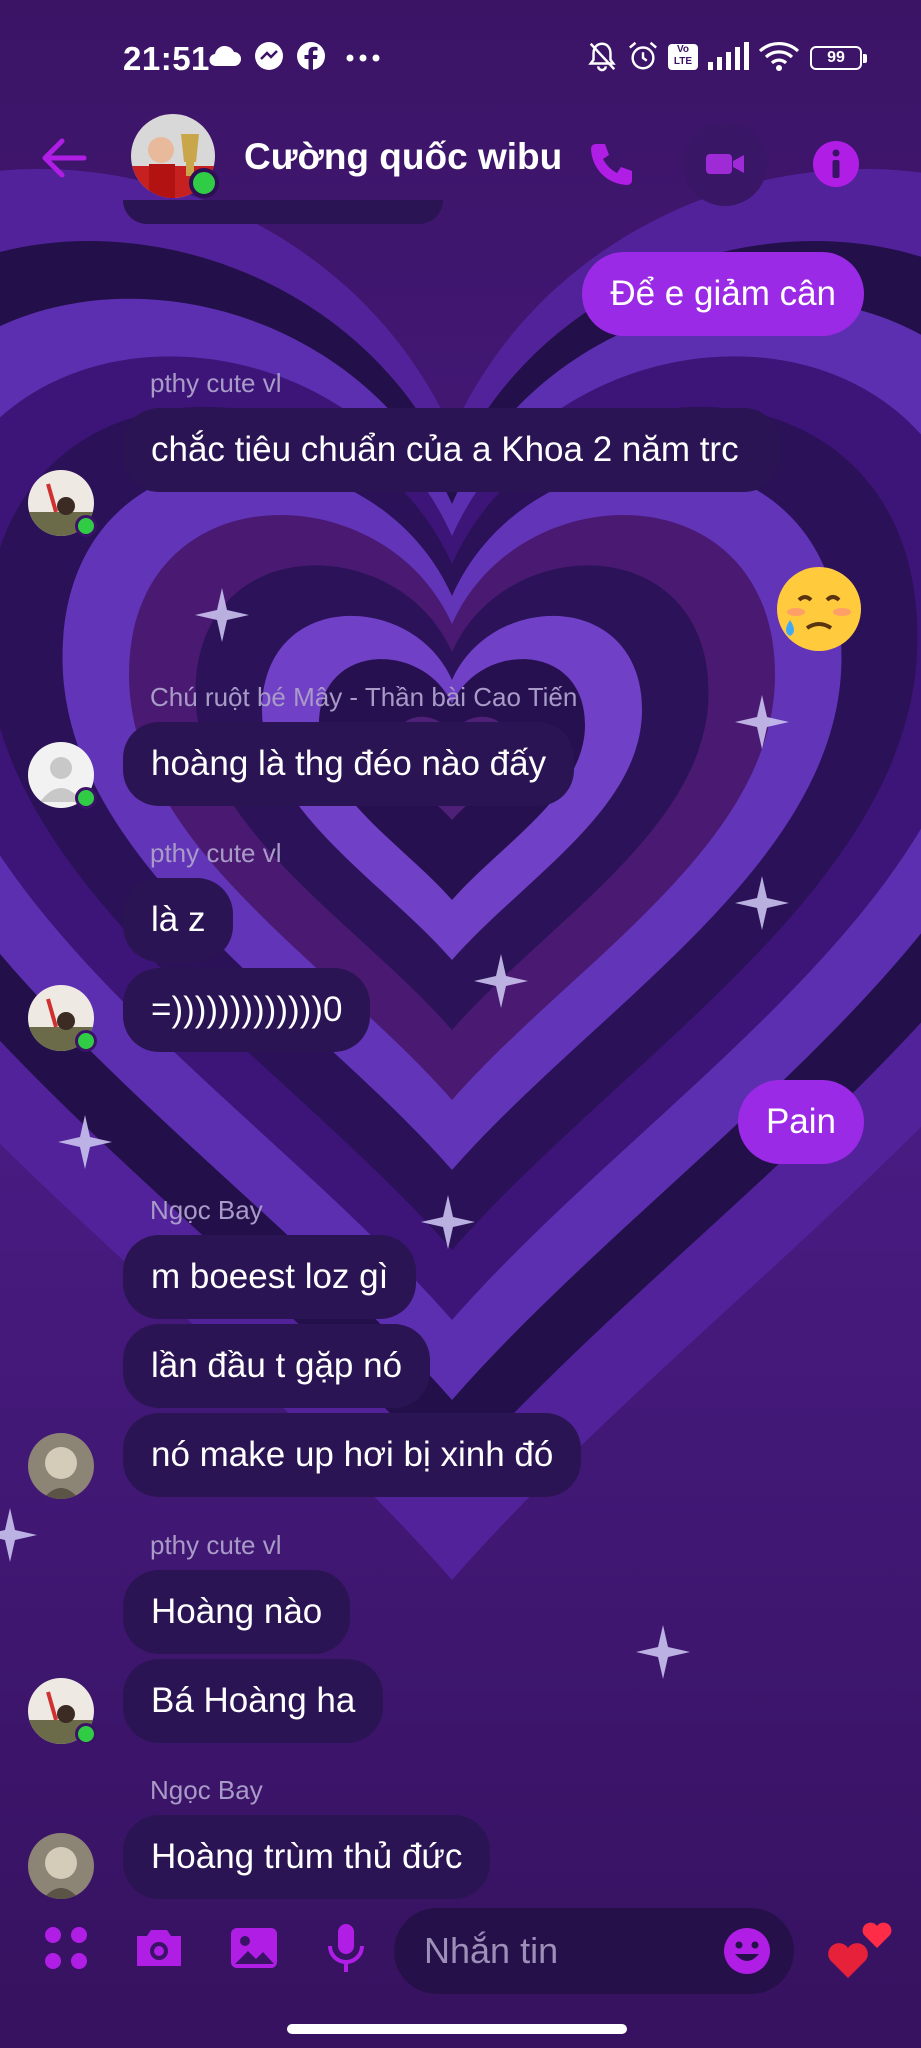 The height and width of the screenshot is (2048, 921). Describe the element at coordinates (363, 58) in the screenshot. I see `more-dots-icon` at that location.